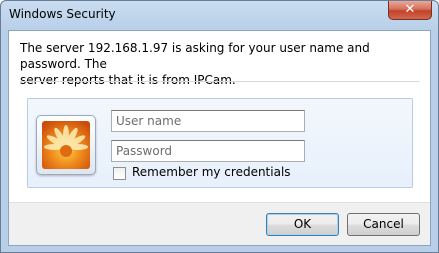  Describe the element at coordinates (219, 15) in the screenshot. I see `title-bar: Windows Security ✕` at that location.